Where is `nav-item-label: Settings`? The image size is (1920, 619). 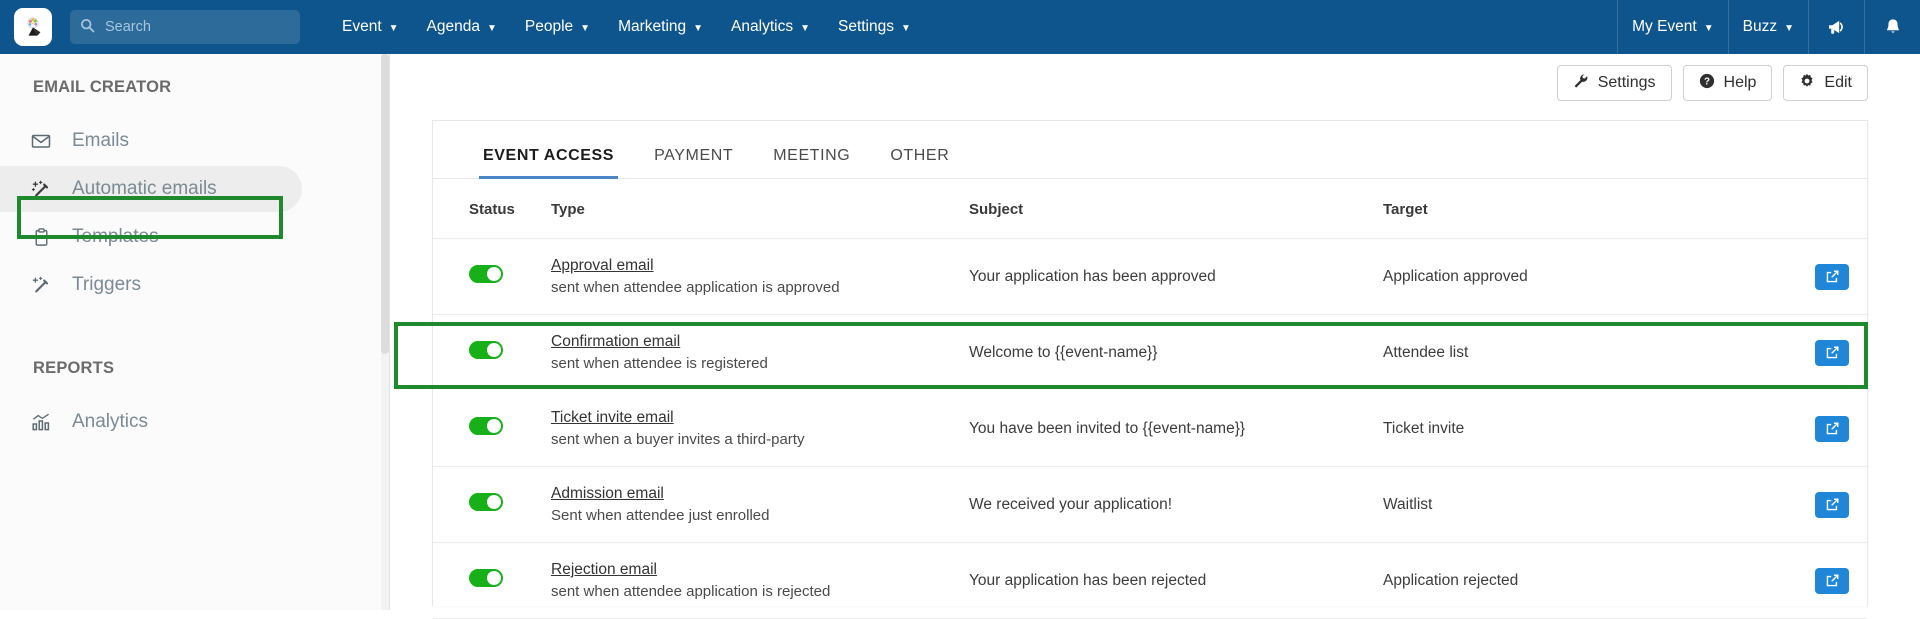 nav-item-label: Settings is located at coordinates (865, 26).